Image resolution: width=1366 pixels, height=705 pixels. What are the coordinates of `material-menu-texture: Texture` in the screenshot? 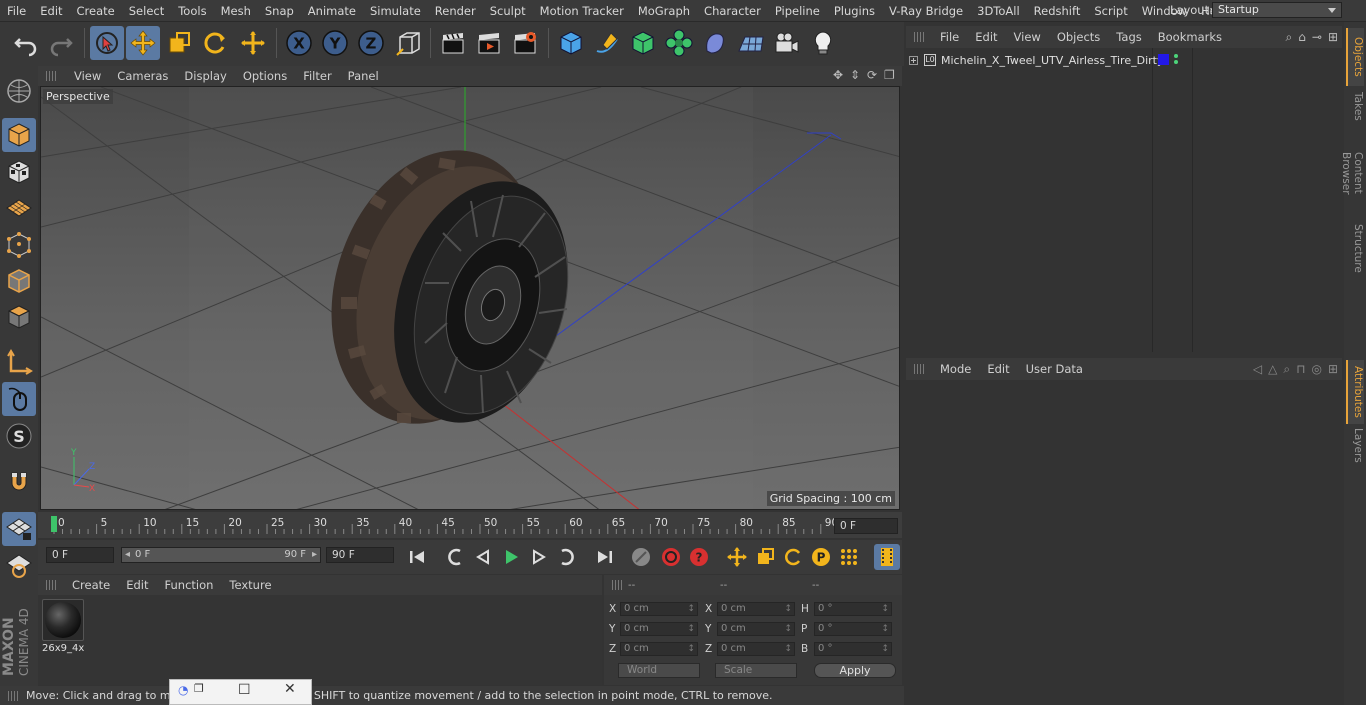 It's located at (250, 585).